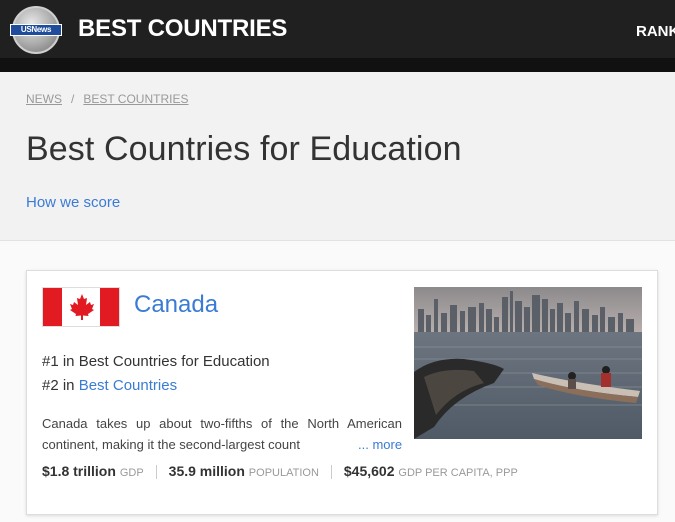  What do you see at coordinates (337, 30) in the screenshot?
I see `top-navigation-bar: USNews BEST COUNTRIES RANK` at bounding box center [337, 30].